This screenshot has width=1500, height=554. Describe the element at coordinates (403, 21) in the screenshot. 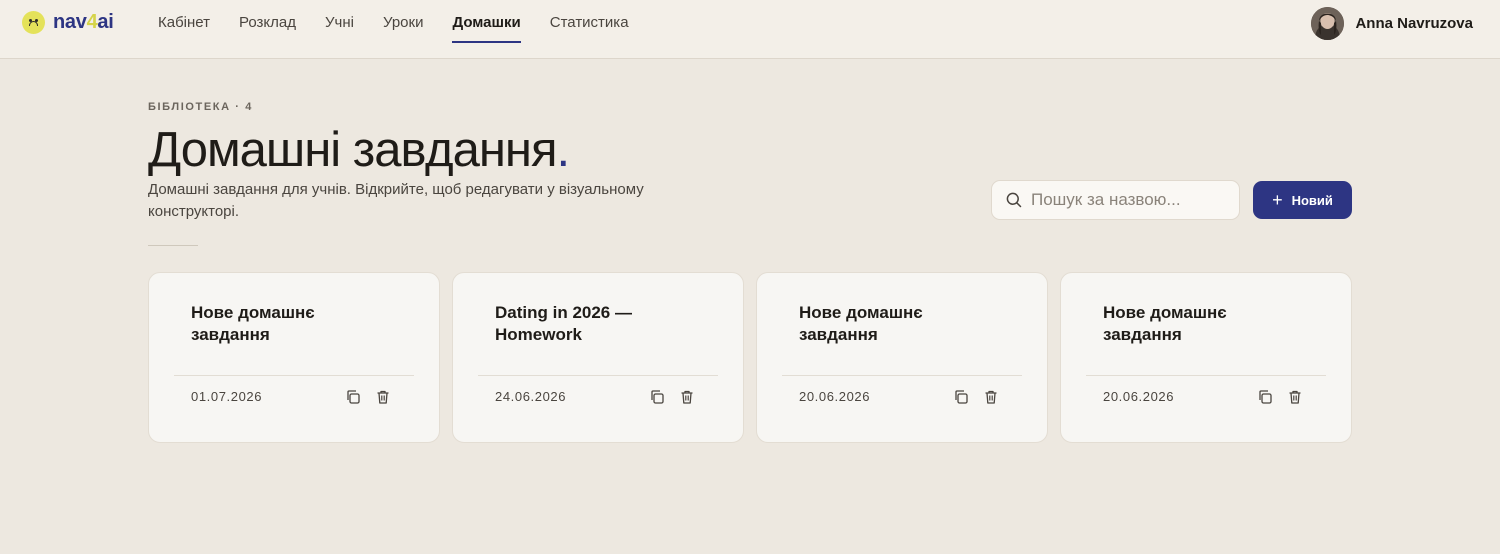

I see `nav-item-lessons: Уроки` at that location.